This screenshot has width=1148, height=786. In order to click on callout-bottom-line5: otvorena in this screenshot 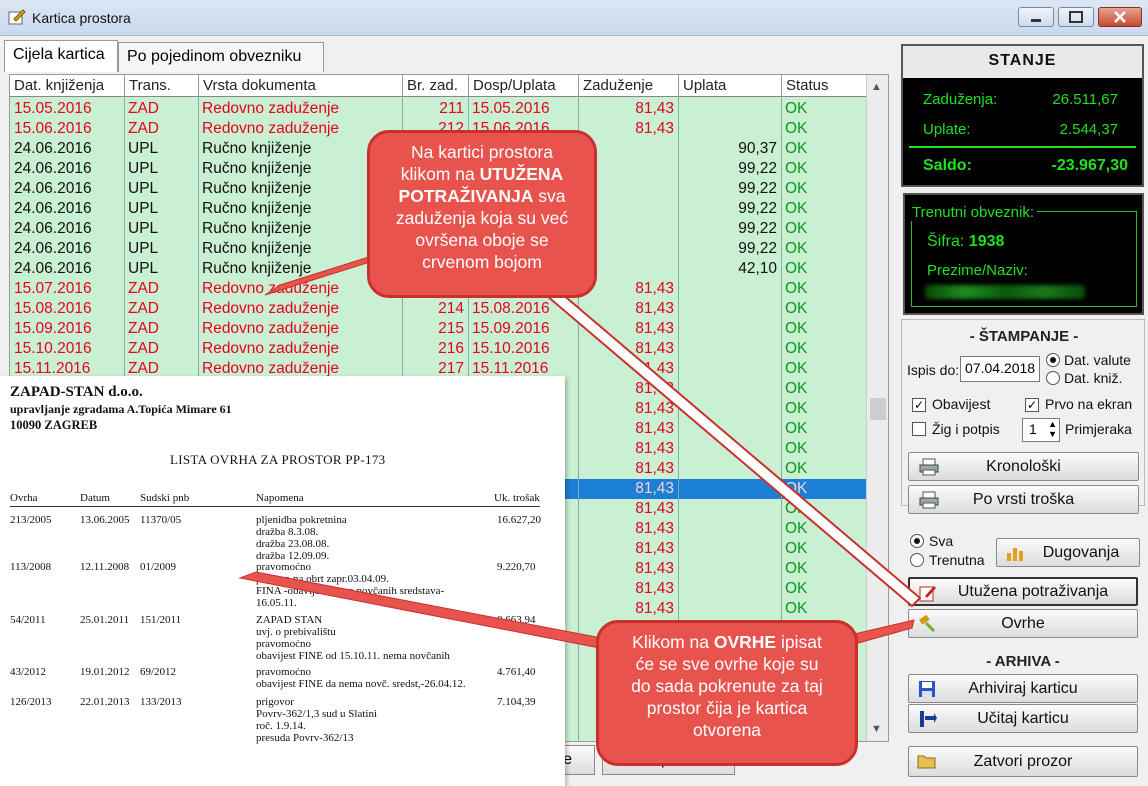, I will do `click(727, 730)`.